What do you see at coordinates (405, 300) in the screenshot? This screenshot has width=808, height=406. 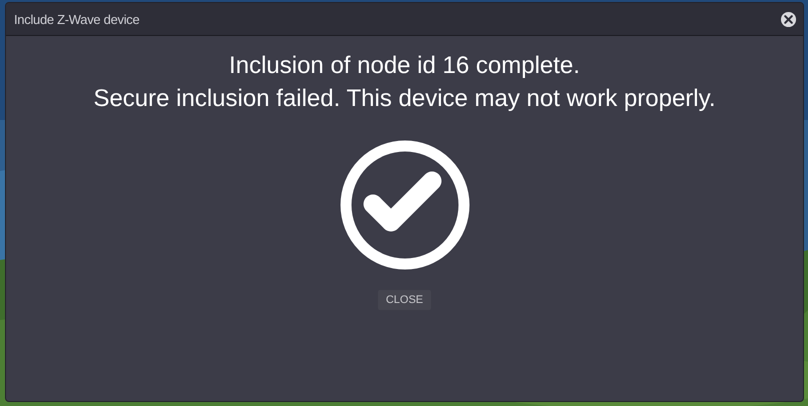 I see `close-button: CLOSE` at bounding box center [405, 300].